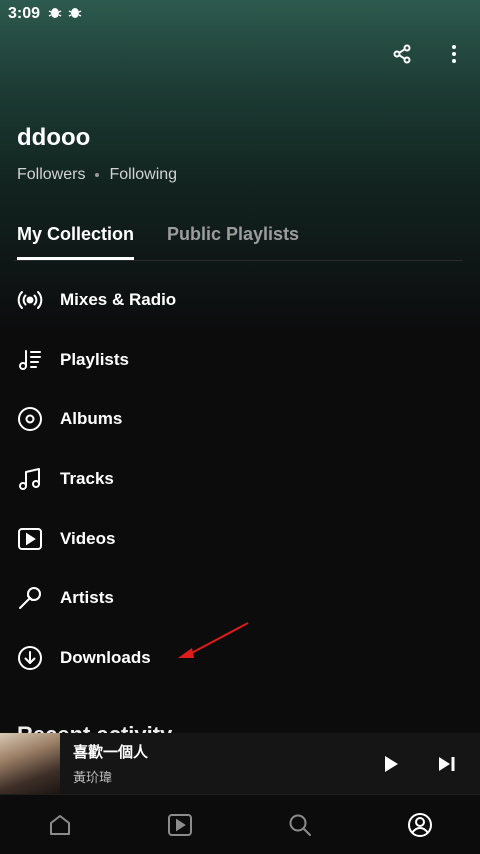 The image size is (480, 854). What do you see at coordinates (76, 242) in the screenshot?
I see `tab-my-collection: My Collection` at bounding box center [76, 242].